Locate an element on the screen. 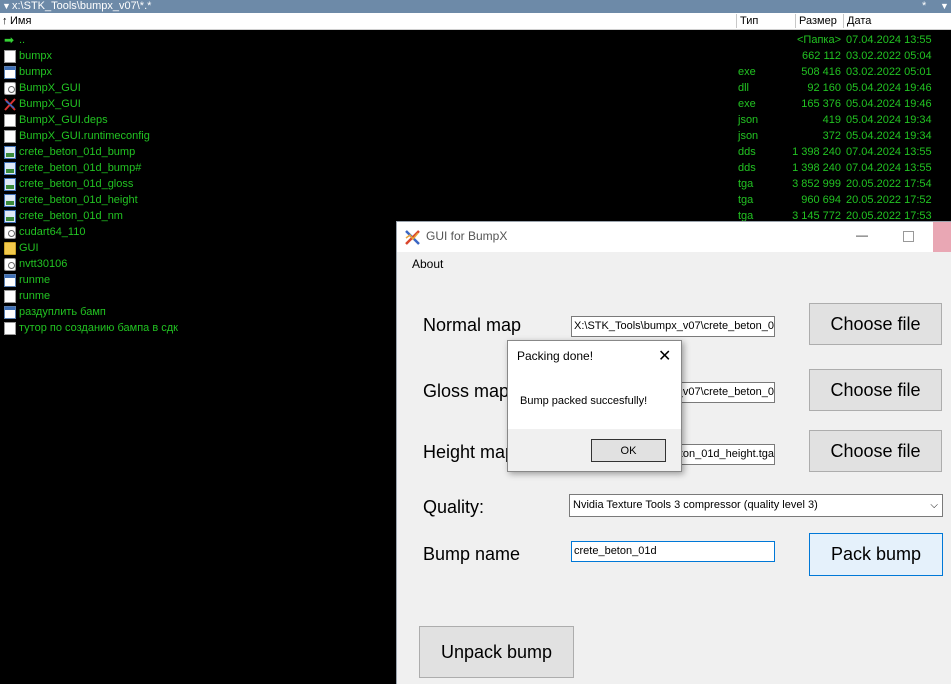 Image resolution: width=951 pixels, height=684 pixels. file-name: crete_beton_01d_gloss is located at coordinates (76, 184).